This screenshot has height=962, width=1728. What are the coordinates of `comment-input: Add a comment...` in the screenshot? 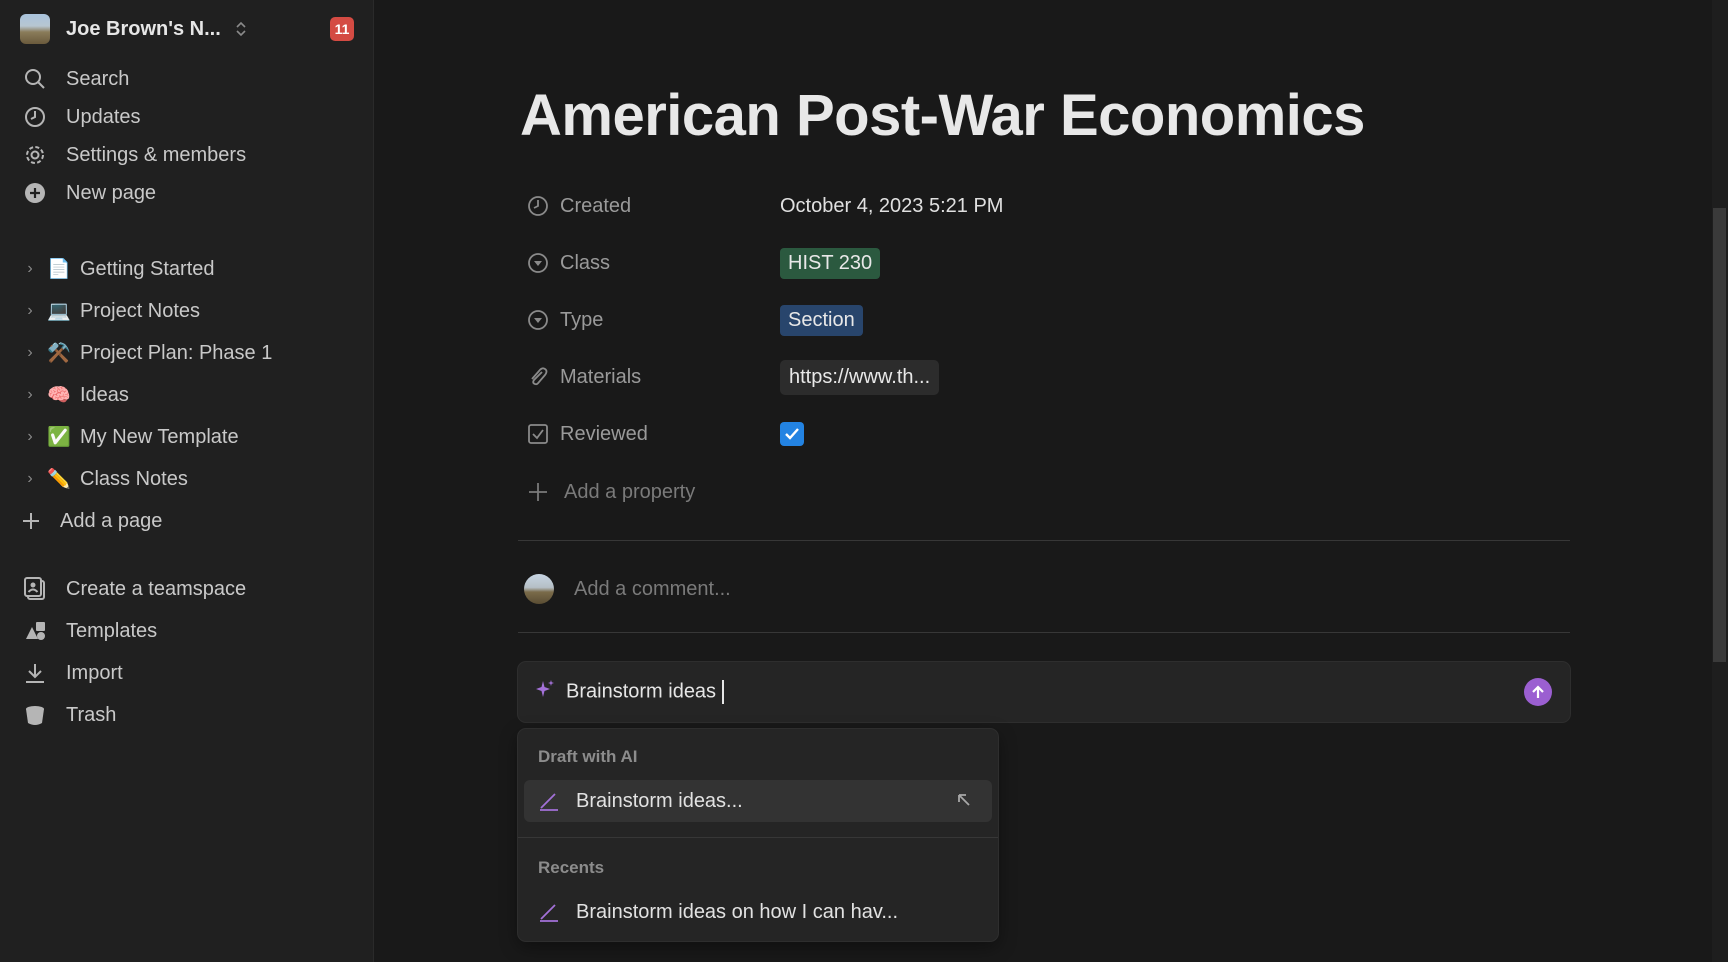 It's located at (652, 589).